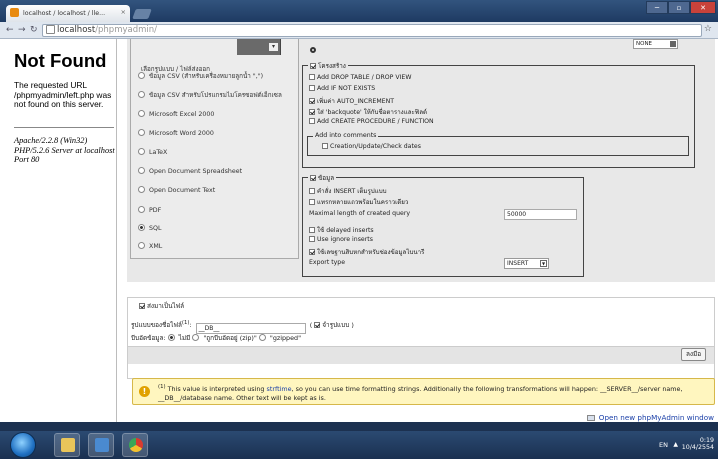 The height and width of the screenshot is (459, 718). I want to click on browser-tab: localhost / localhost / lle... ×, so click(68, 13).